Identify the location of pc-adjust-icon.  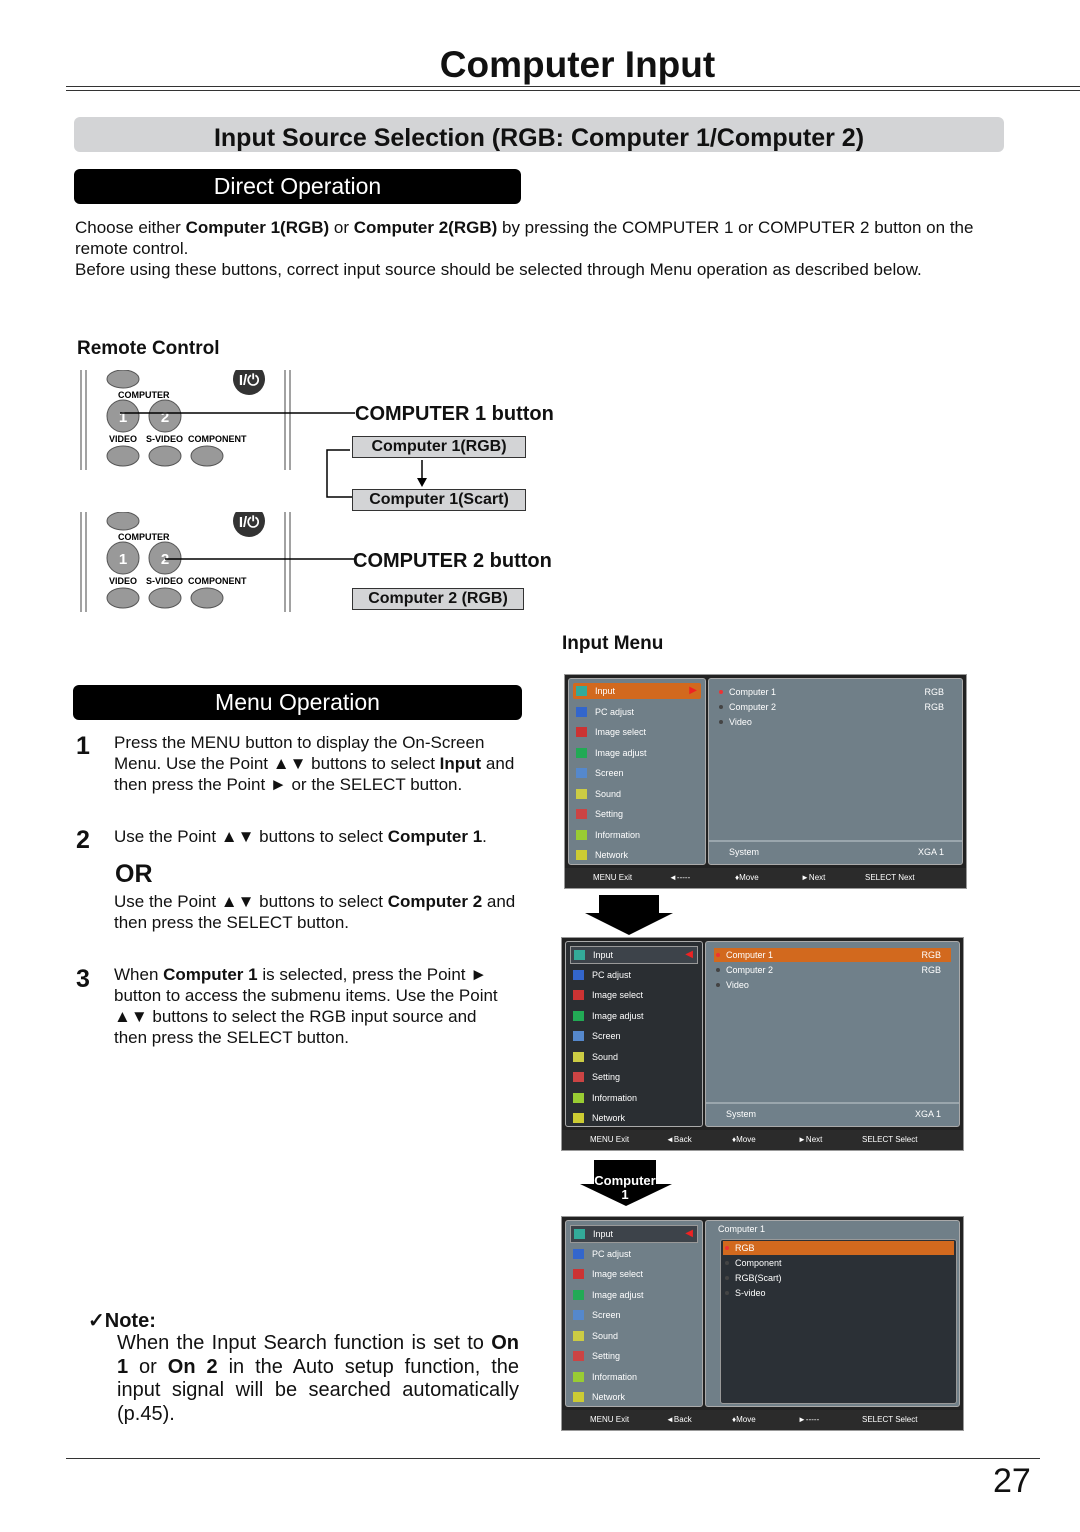
(578, 1253).